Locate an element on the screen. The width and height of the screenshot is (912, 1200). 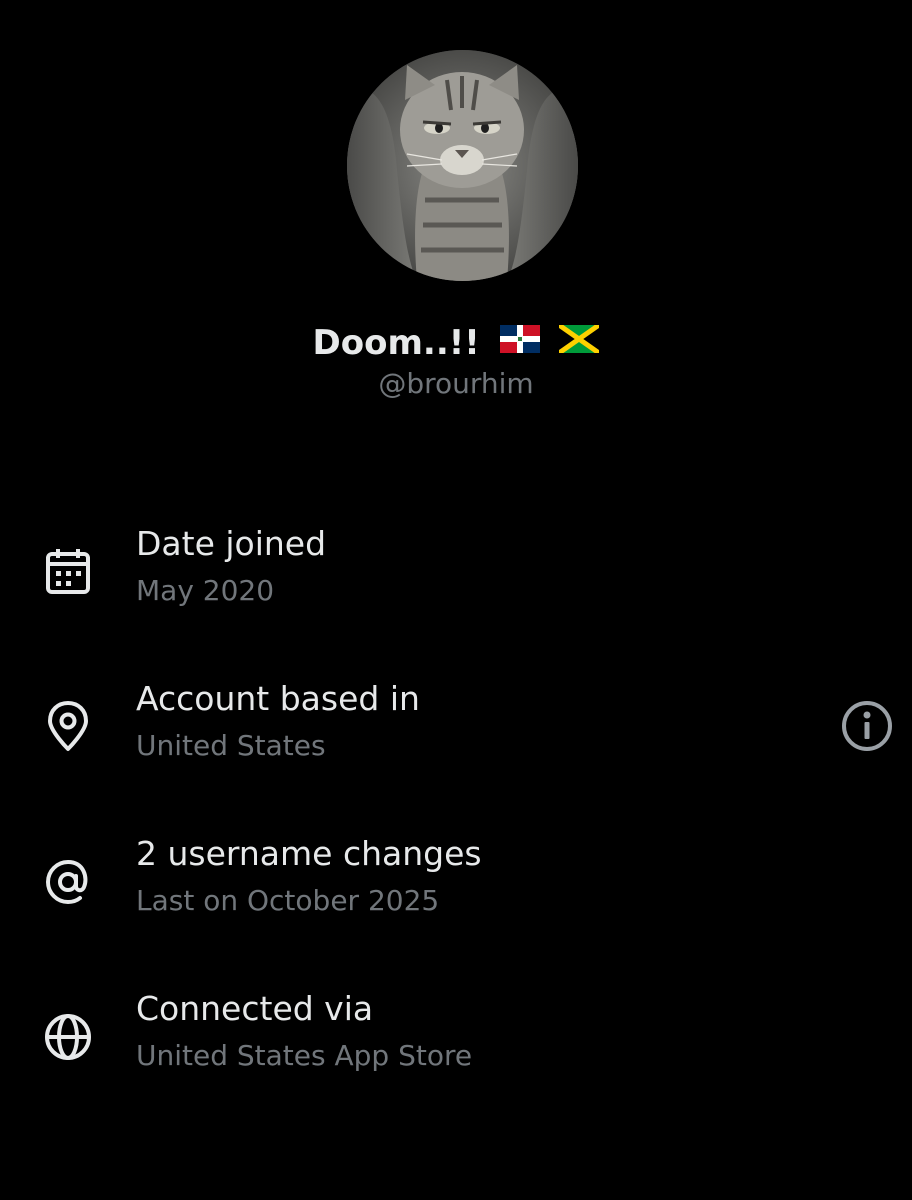
profile-display-name: Doom..!! is located at coordinates (456, 344).